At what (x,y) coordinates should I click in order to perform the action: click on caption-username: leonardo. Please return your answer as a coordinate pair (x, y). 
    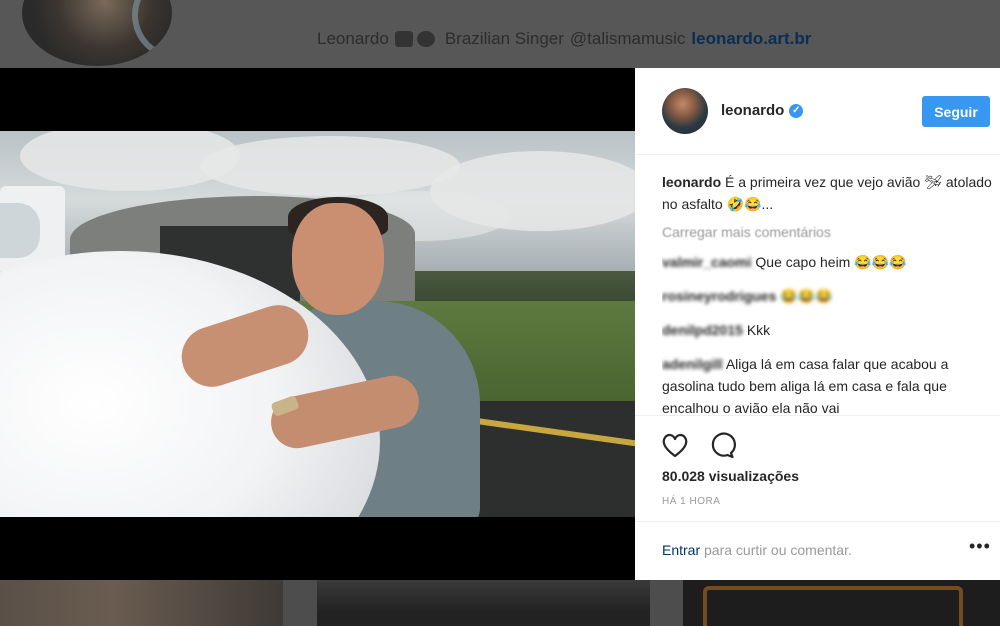
    Looking at the image, I should click on (691, 182).